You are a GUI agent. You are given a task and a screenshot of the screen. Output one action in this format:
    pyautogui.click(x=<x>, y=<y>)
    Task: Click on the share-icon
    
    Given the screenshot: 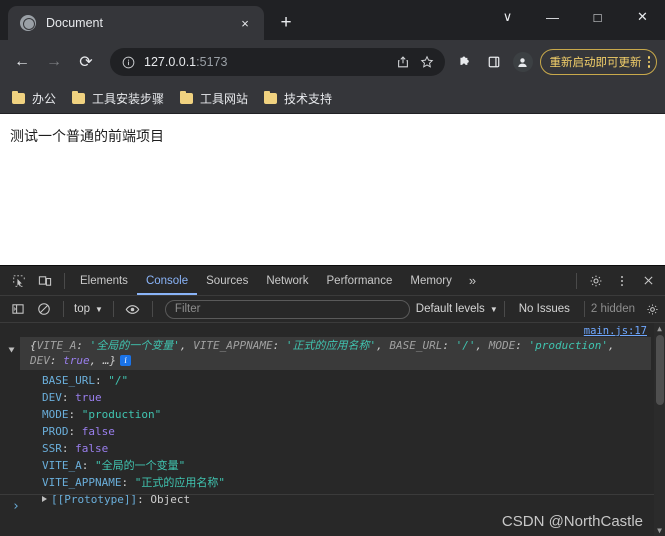 What is the action you would take?
    pyautogui.click(x=403, y=62)
    